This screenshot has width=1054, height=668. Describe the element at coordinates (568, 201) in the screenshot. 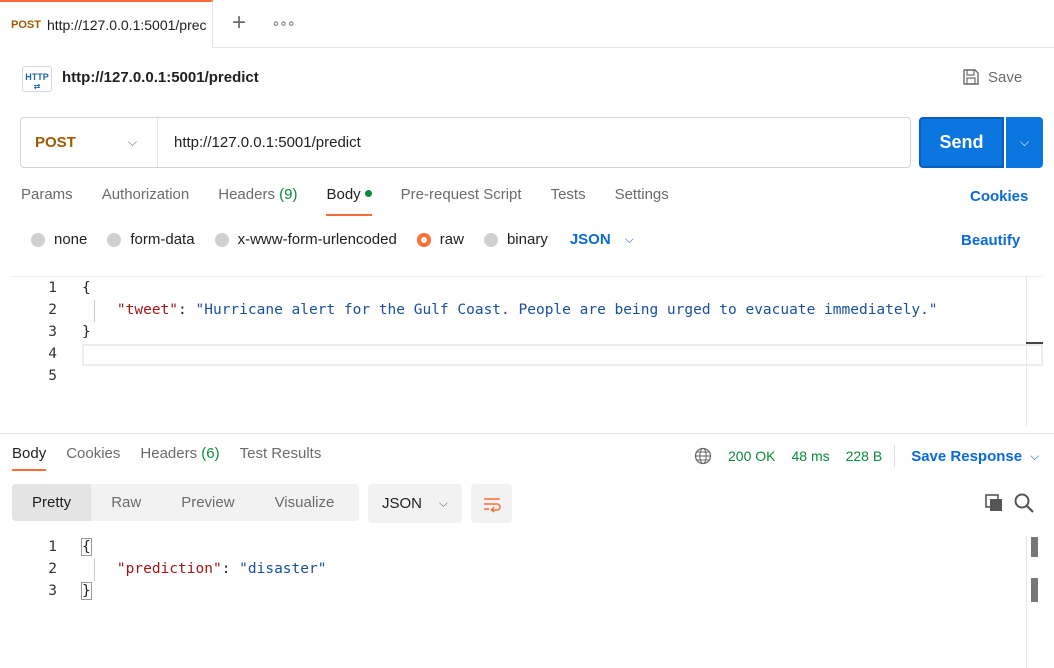

I see `tab-tests: Tests` at that location.